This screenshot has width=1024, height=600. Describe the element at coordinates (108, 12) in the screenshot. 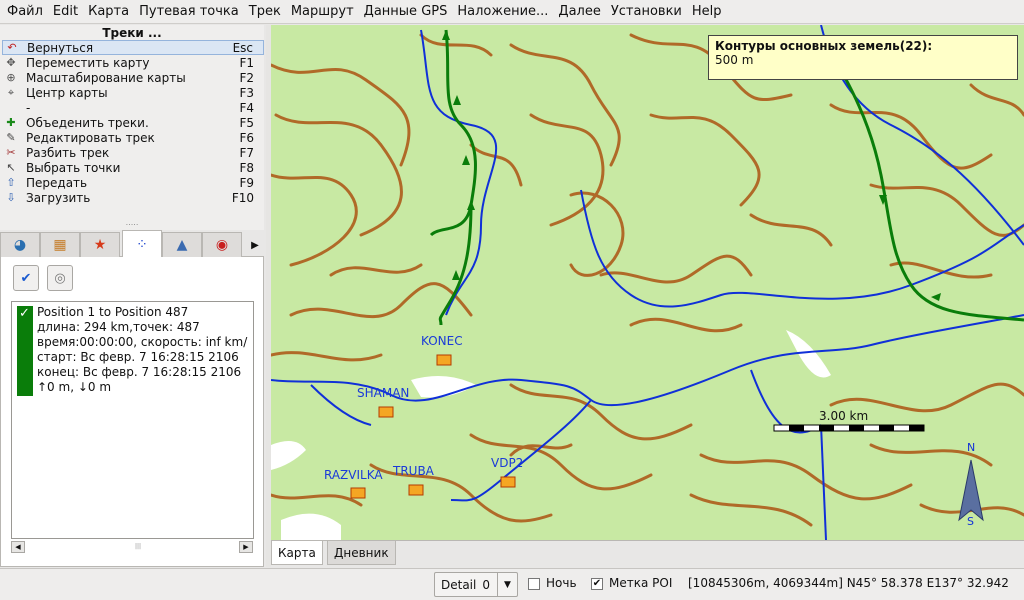

I see `menu-map: Карта` at that location.